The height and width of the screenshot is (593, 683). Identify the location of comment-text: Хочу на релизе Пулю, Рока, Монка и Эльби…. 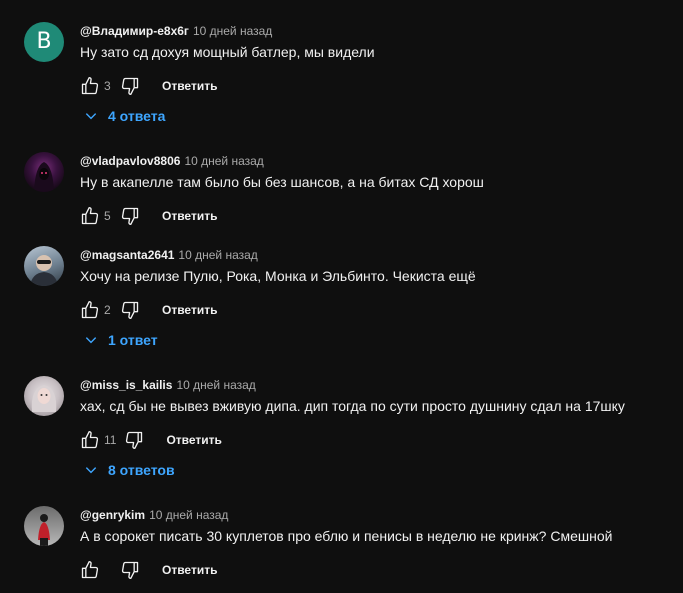
(278, 276).